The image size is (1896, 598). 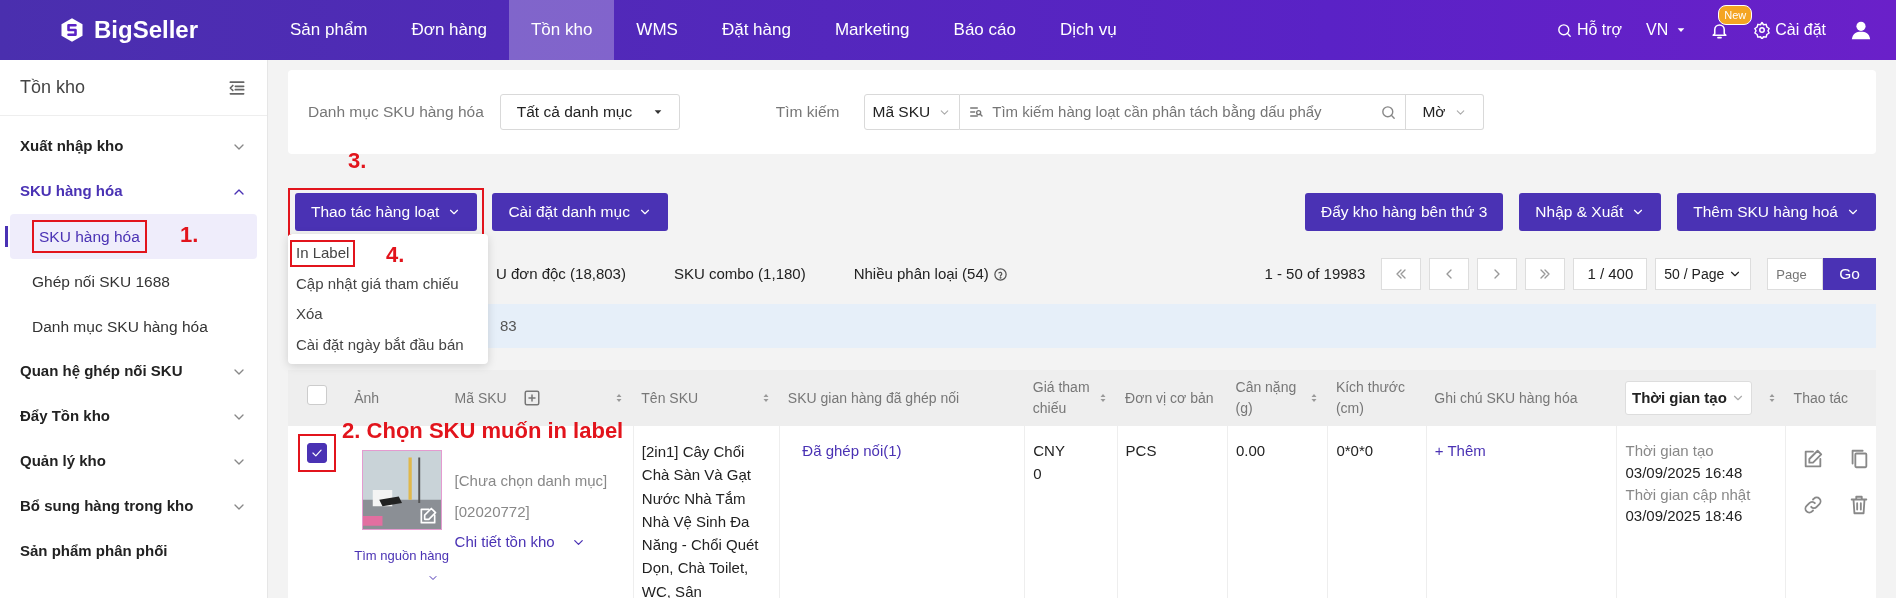 What do you see at coordinates (1776, 212) in the screenshot?
I see `toolbar-button: Thêm SKU hàng hoá` at bounding box center [1776, 212].